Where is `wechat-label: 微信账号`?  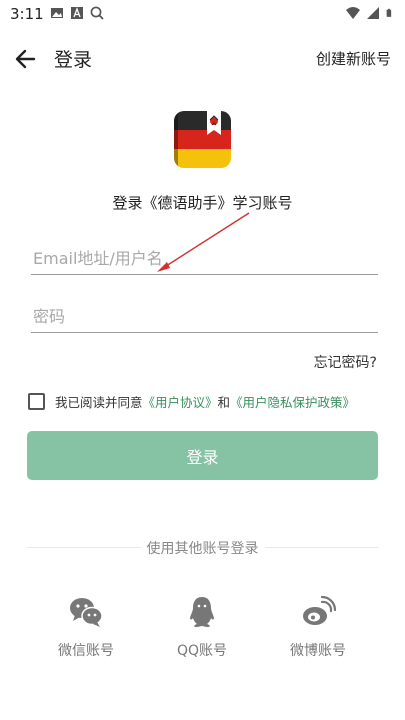 wechat-label: 微信账号 is located at coordinates (86, 651).